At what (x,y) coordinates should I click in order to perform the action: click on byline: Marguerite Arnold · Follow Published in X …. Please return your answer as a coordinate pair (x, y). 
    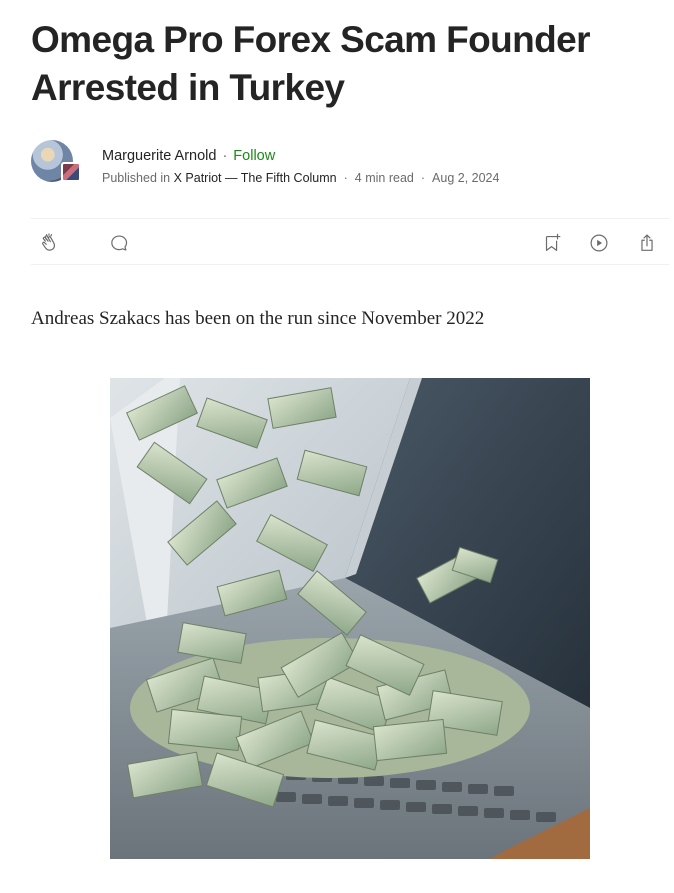
    Looking at the image, I should click on (341, 163).